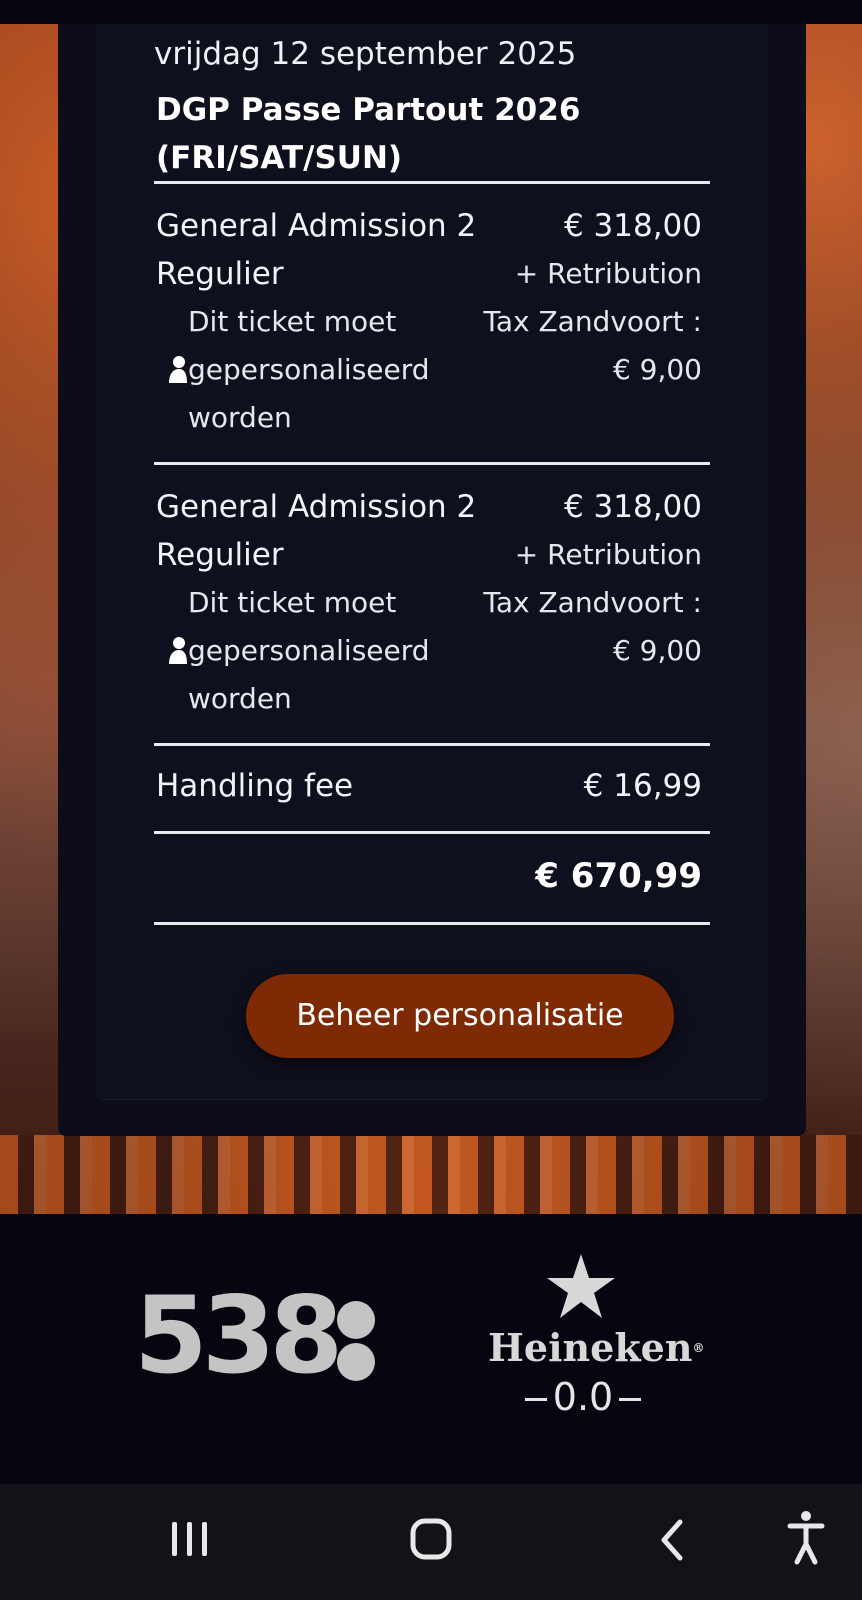  I want to click on heineken-wordmark: Heineken®, so click(596, 1348).